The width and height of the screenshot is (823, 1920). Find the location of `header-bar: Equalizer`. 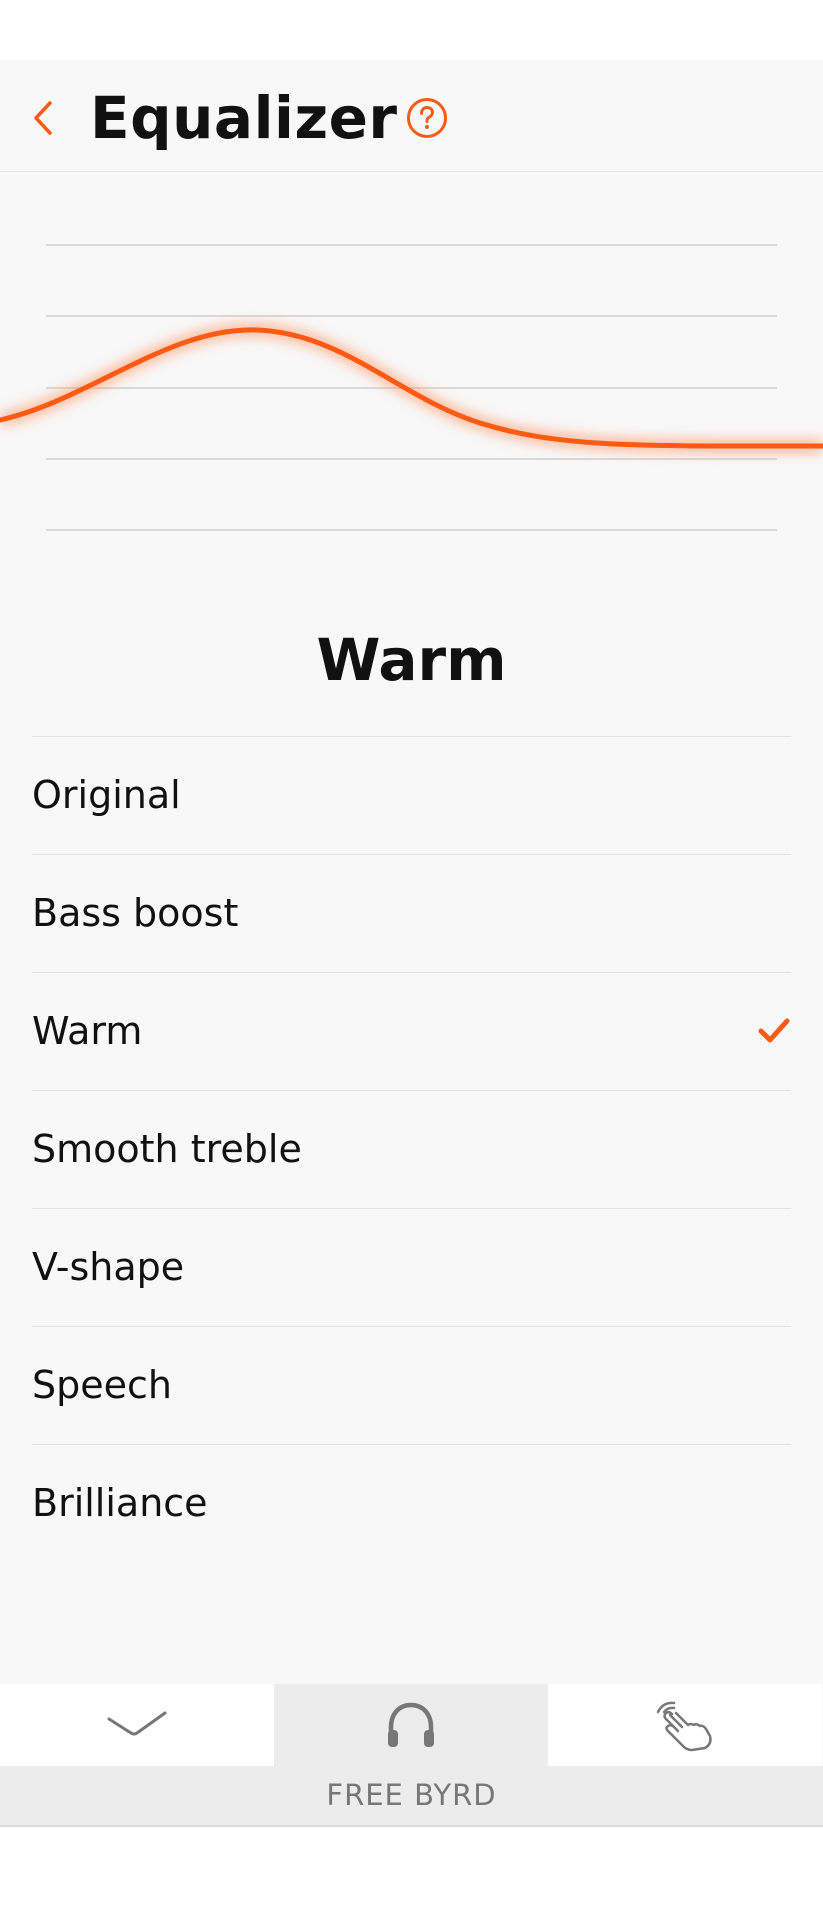

header-bar: Equalizer is located at coordinates (411, 116).